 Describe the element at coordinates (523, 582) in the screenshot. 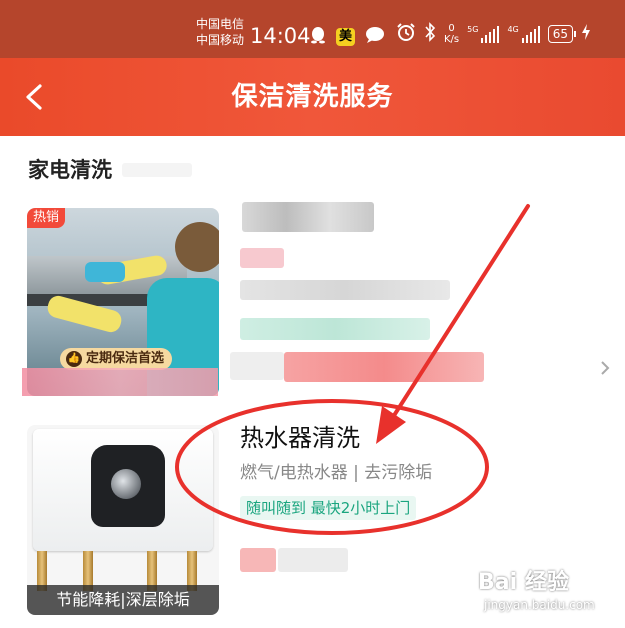

I see `watermark-brand: Bai 经验` at that location.